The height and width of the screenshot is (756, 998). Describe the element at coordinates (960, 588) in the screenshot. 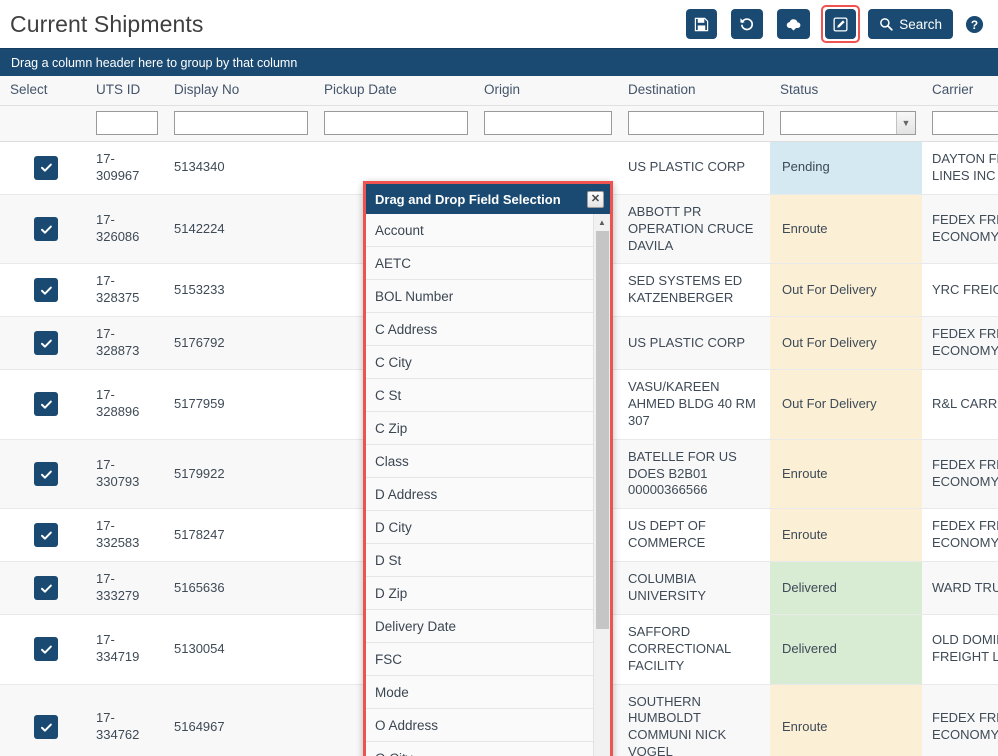

I see `cell-carrier: WARD TRUCKING` at that location.